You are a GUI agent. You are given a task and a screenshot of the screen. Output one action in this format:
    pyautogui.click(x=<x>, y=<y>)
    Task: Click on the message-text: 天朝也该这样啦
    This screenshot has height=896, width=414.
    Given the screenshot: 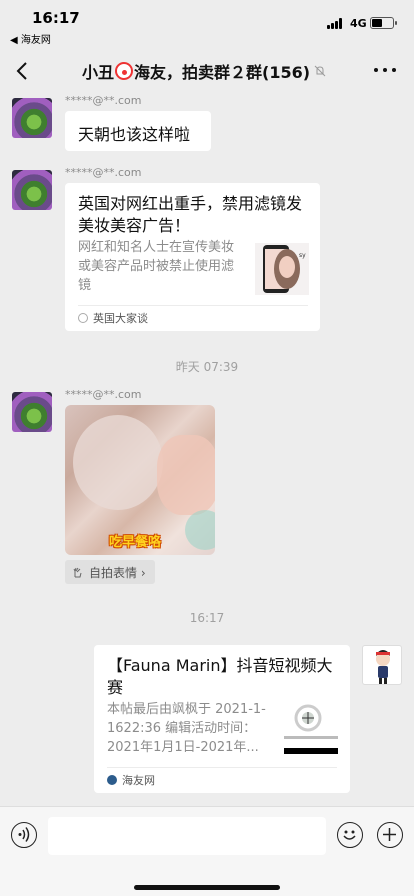 What is the action you would take?
    pyautogui.click(x=134, y=134)
    